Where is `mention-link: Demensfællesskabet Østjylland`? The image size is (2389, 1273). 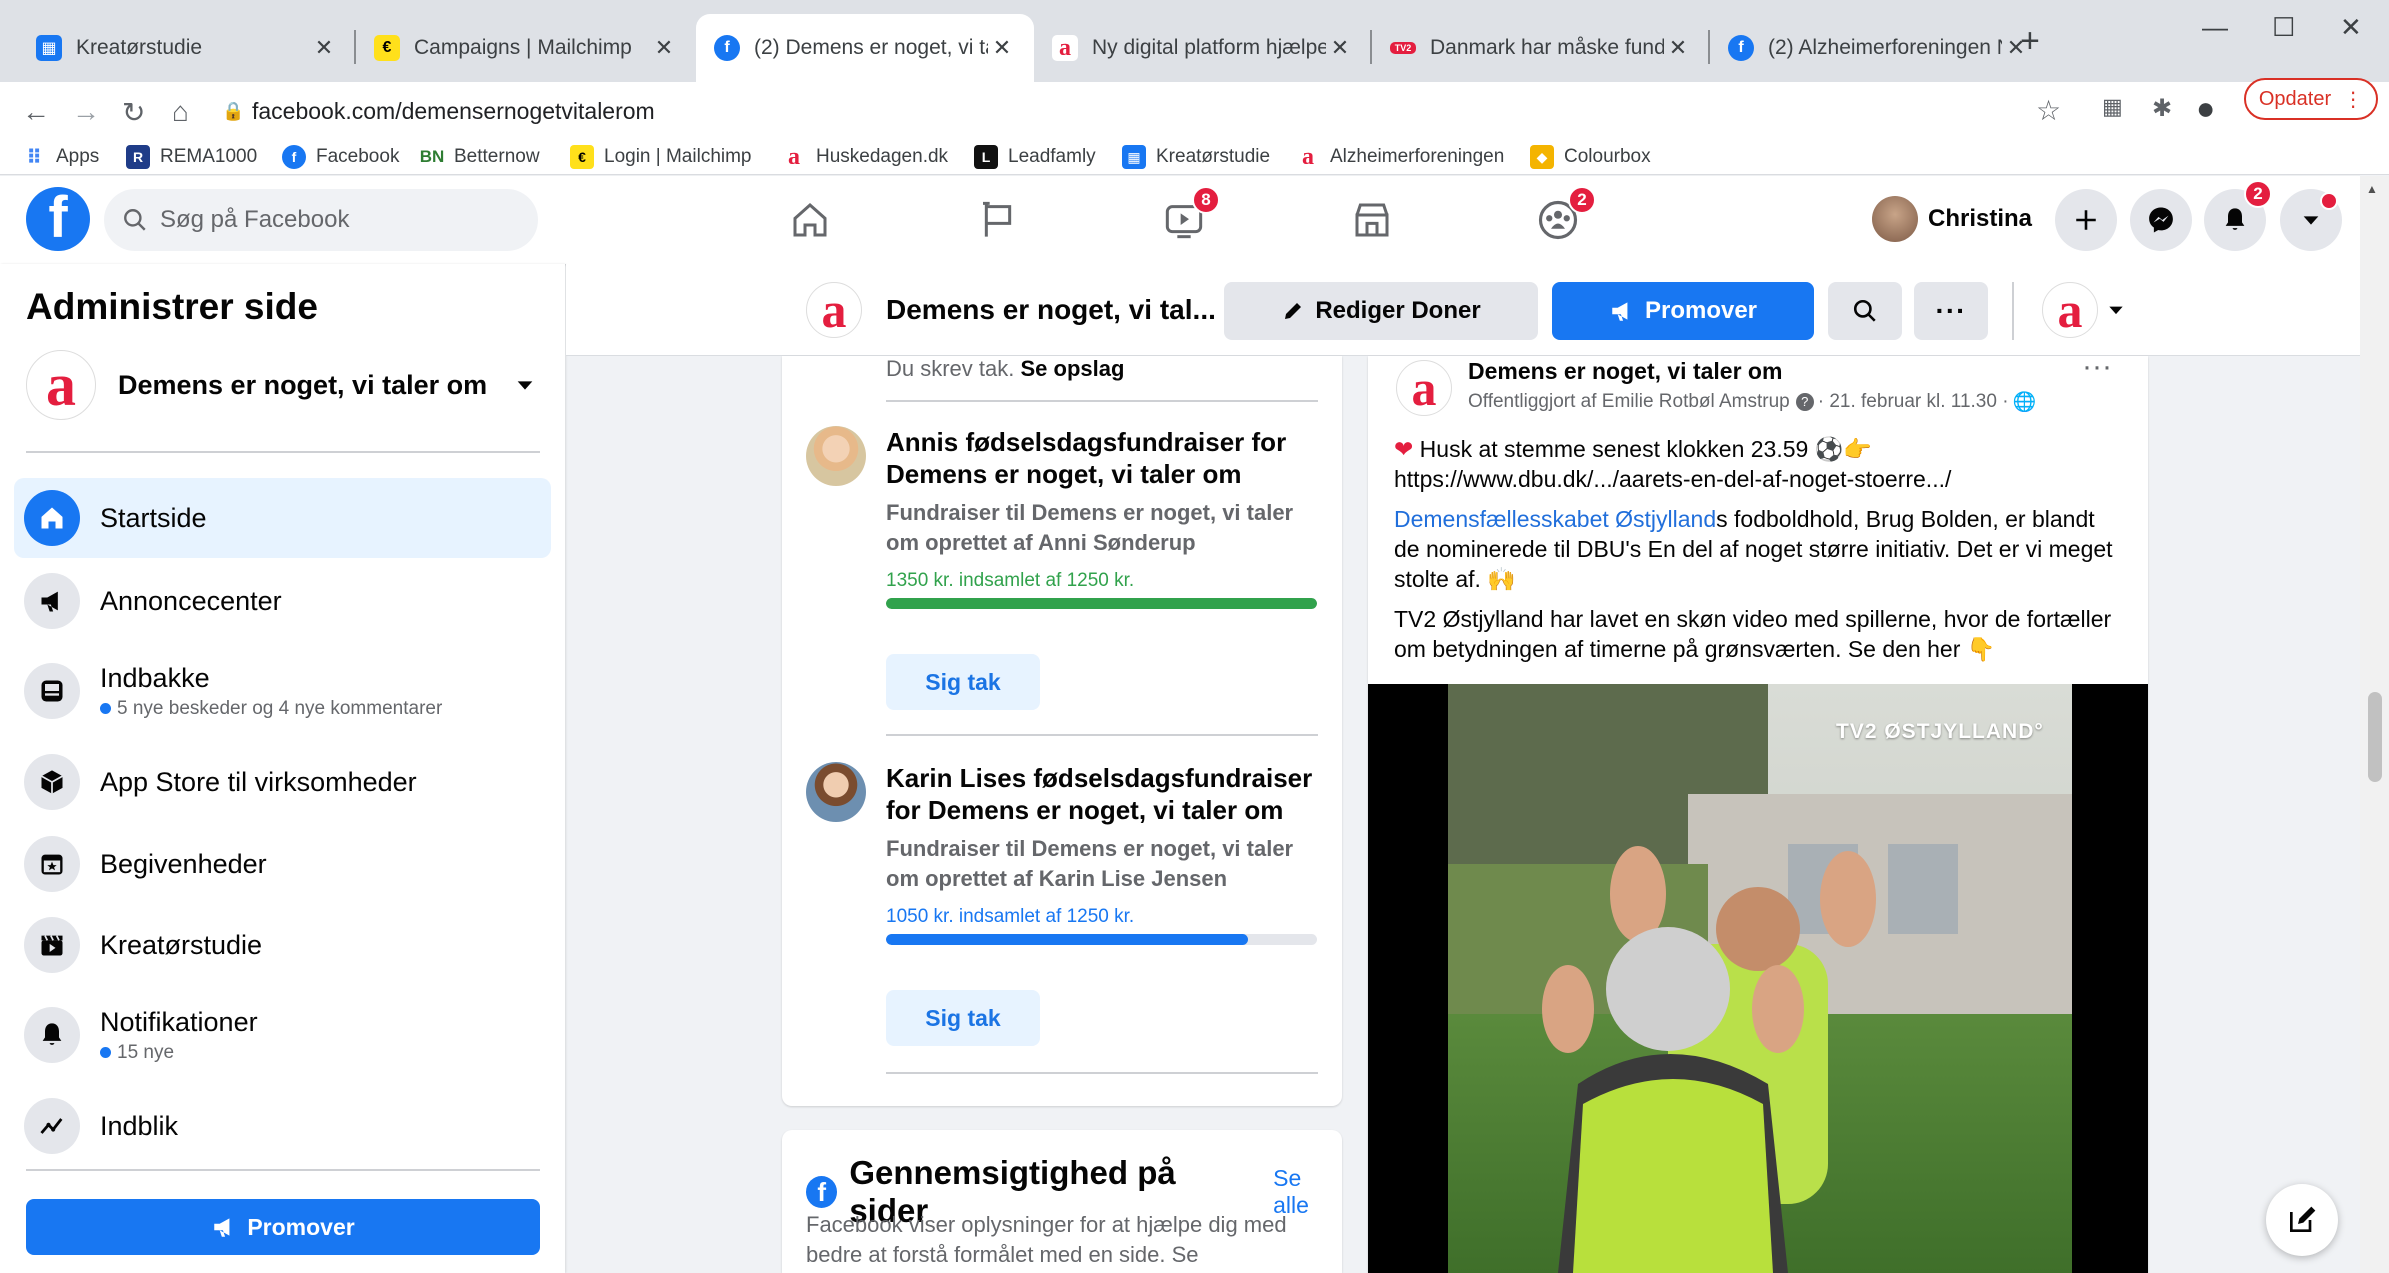 mention-link: Demensfællesskabet Østjylland is located at coordinates (1555, 519).